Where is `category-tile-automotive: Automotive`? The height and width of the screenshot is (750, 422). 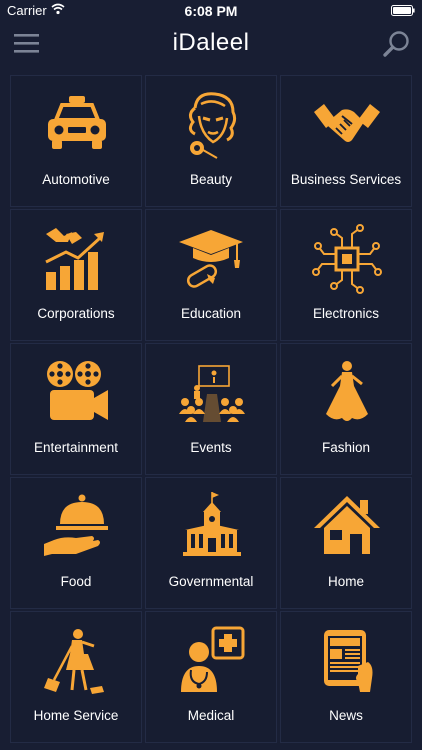 category-tile-automotive: Automotive is located at coordinates (76, 141).